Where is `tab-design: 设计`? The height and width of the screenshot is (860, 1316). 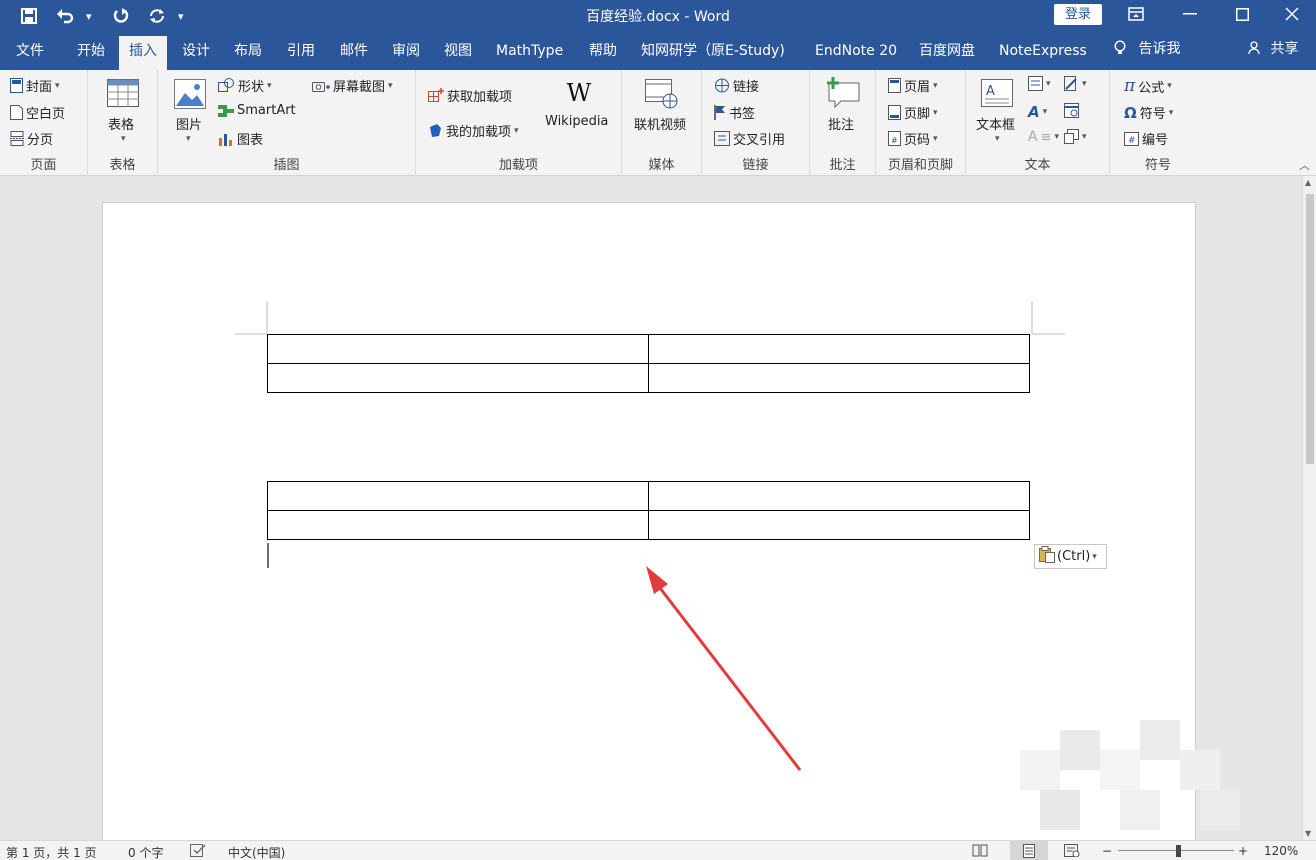
tab-design: 设计 is located at coordinates (196, 54).